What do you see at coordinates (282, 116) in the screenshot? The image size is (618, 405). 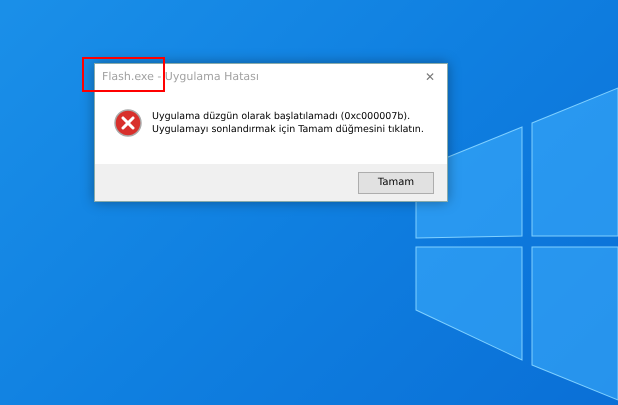 I see `error-message: Uygulama düzgün olarak başlatılamadı (0xc000007b).` at bounding box center [282, 116].